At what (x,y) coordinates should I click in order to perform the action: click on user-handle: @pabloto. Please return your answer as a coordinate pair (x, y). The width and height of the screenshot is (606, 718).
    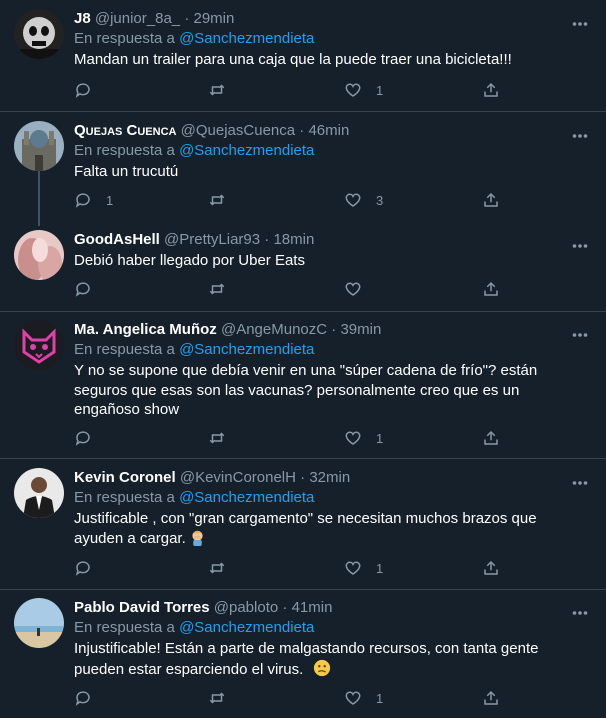
    Looking at the image, I should click on (246, 607).